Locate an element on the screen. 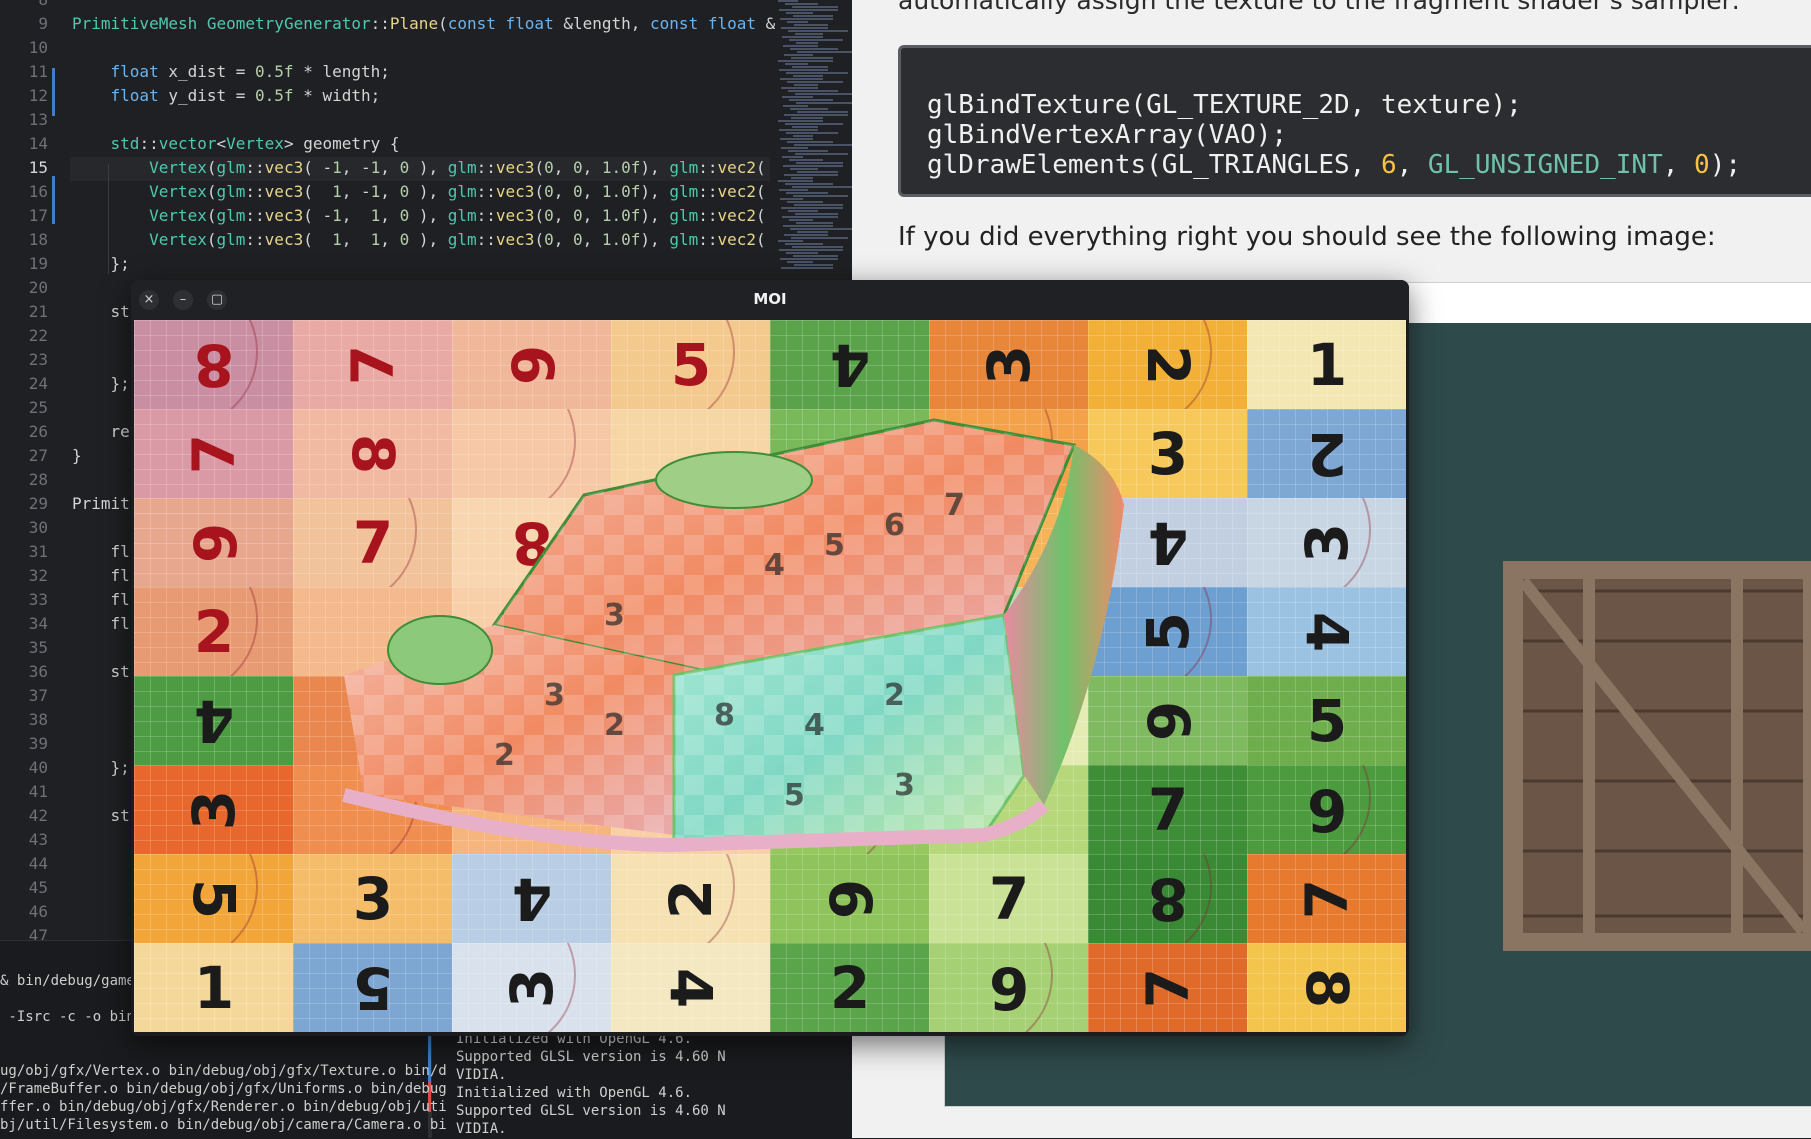  crate-texture is located at coordinates (1657, 756).